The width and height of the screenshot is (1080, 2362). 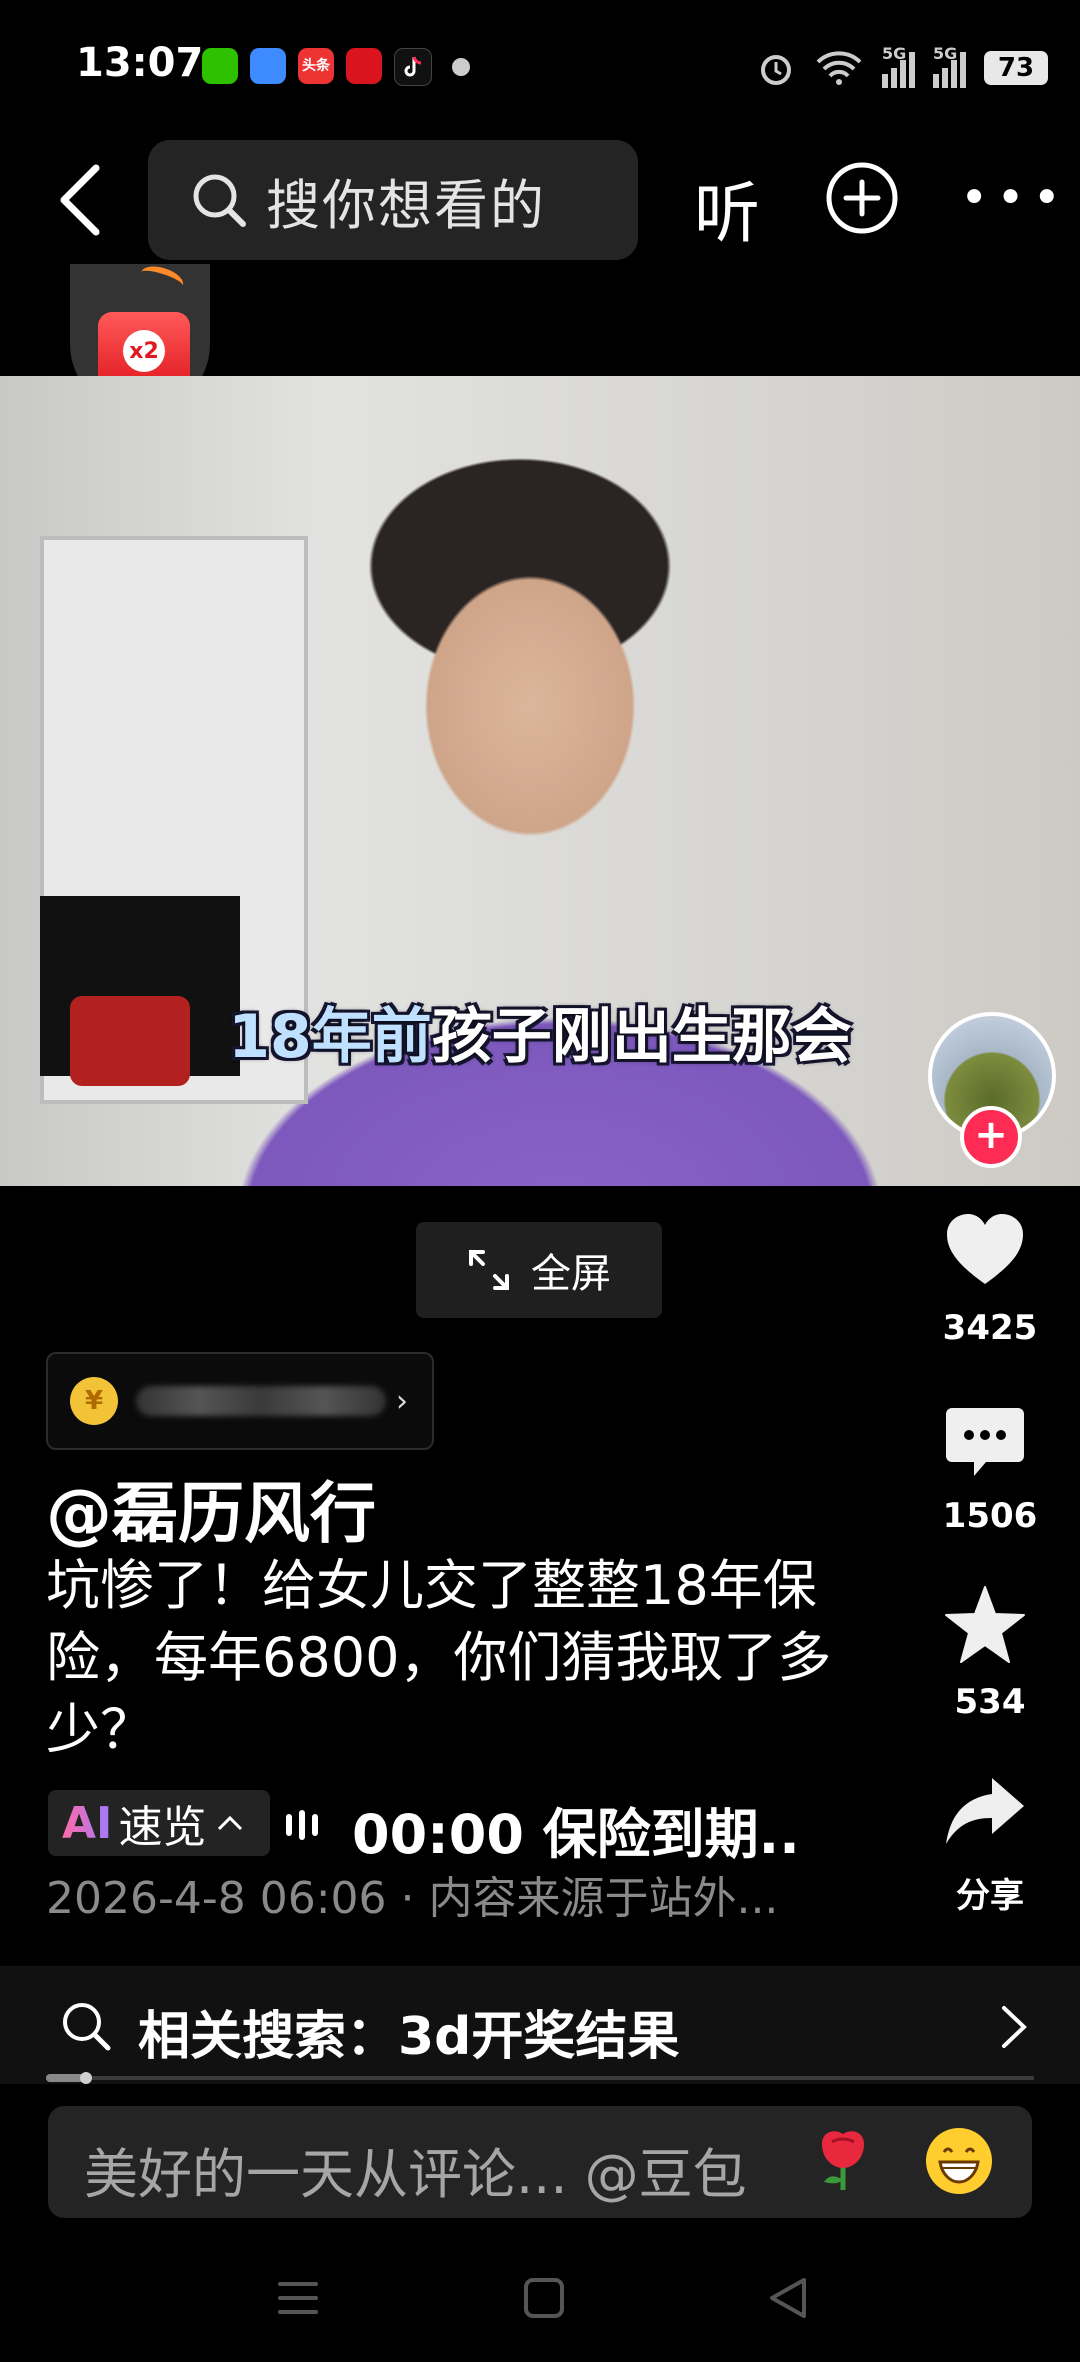 I want to click on status-time: 13:07, so click(x=140, y=63).